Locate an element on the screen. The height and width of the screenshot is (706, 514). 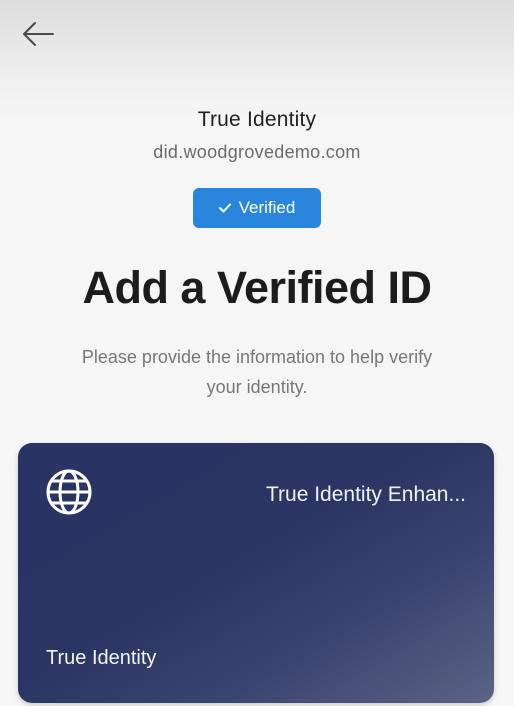
issuer-info: True Identity did.woodgrovedemo.com is located at coordinates (257, 135).